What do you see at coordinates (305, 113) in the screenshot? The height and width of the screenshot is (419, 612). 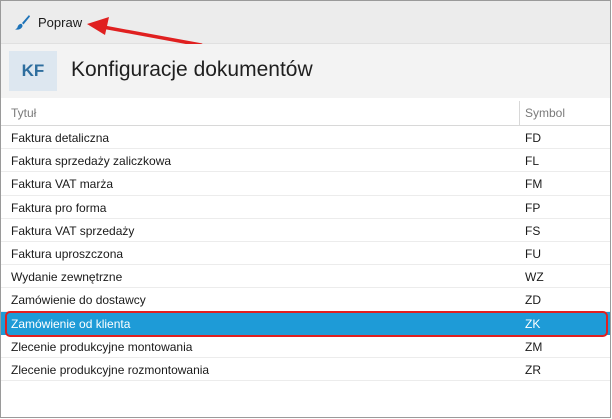 I see `table-header: Tytuł Symbol` at bounding box center [305, 113].